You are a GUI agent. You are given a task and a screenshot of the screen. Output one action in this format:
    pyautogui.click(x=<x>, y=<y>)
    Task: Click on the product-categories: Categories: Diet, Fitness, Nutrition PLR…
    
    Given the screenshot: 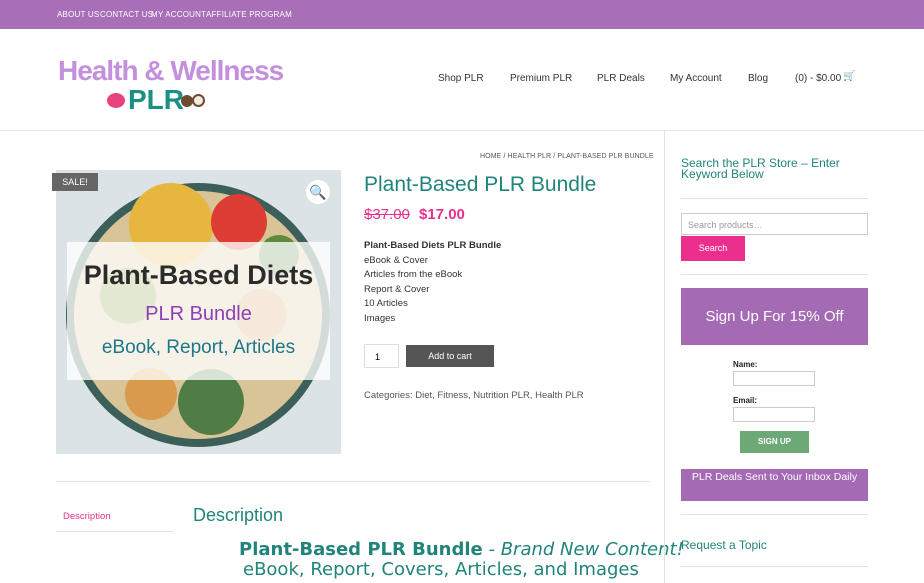 What is the action you would take?
    pyautogui.click(x=474, y=395)
    